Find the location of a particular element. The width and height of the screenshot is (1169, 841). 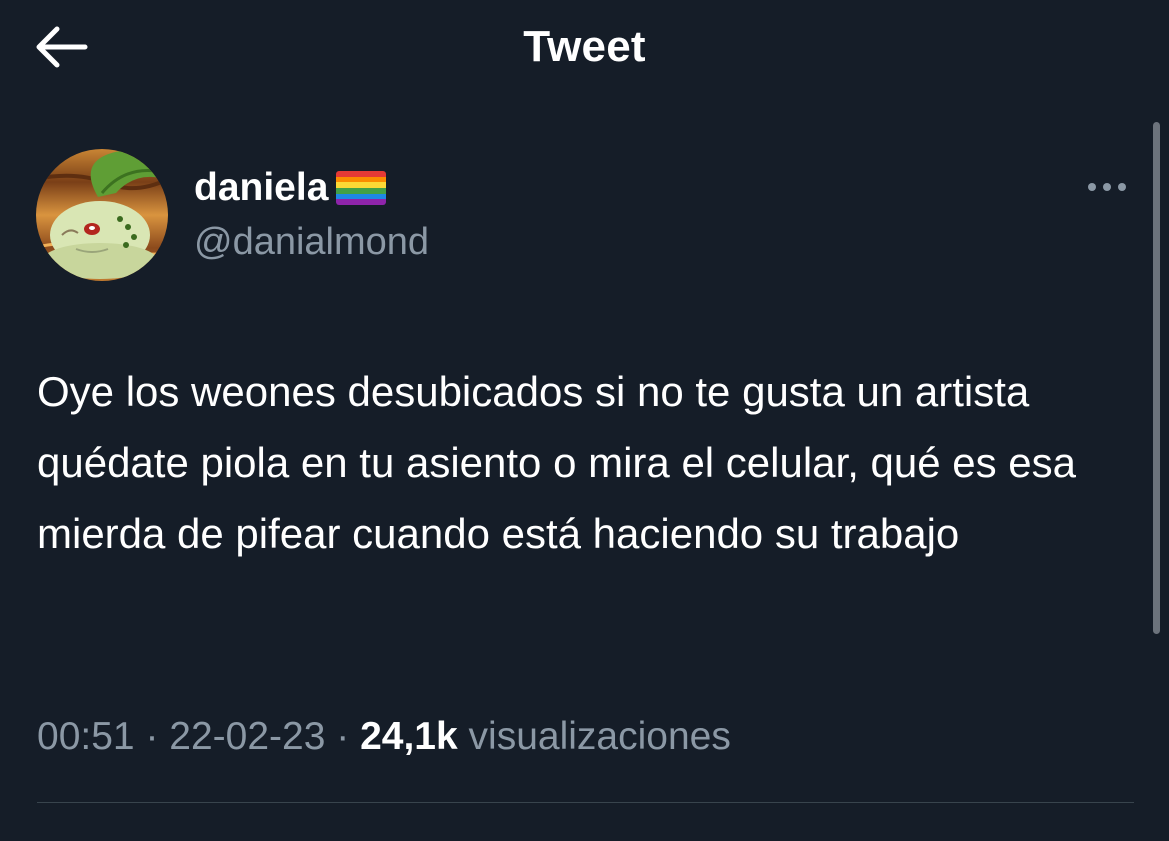

author-handle: @danialmond is located at coordinates (311, 242).